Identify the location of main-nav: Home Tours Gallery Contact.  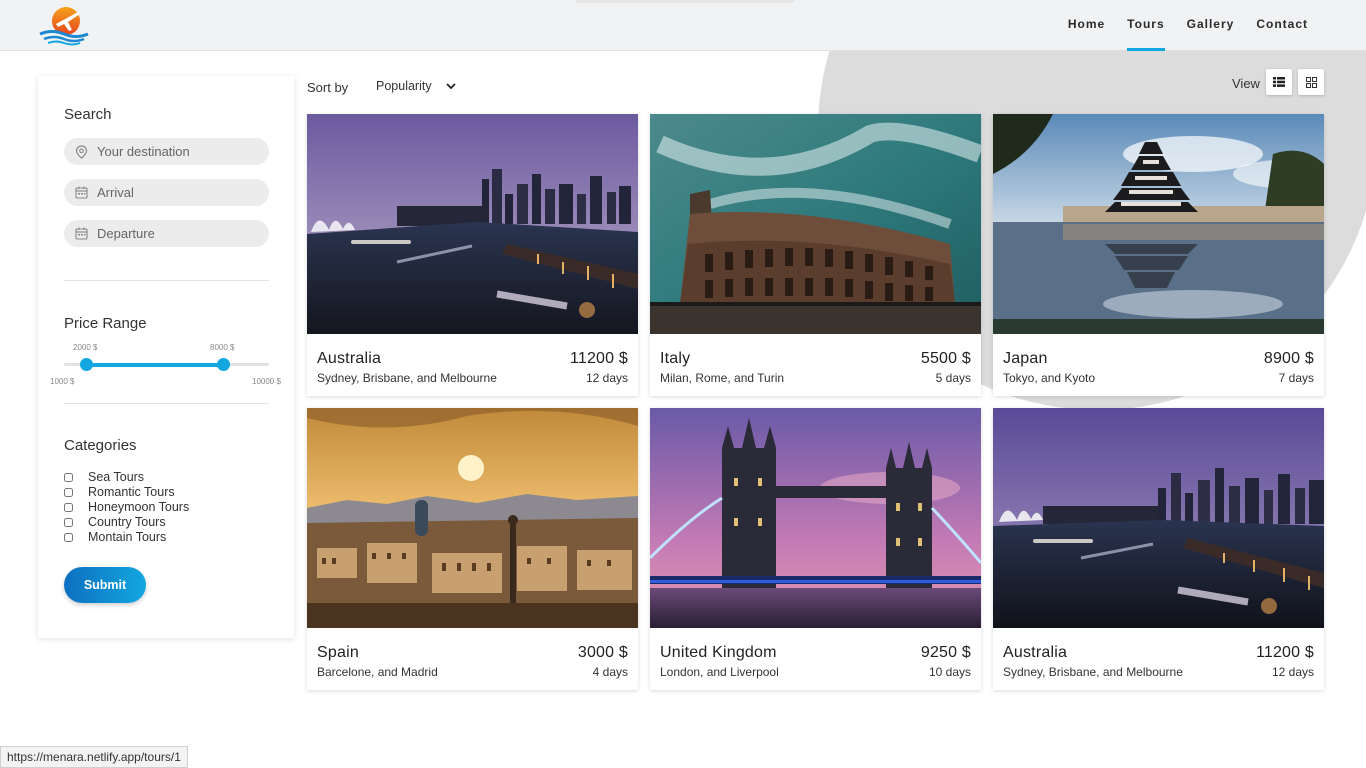
(1188, 25).